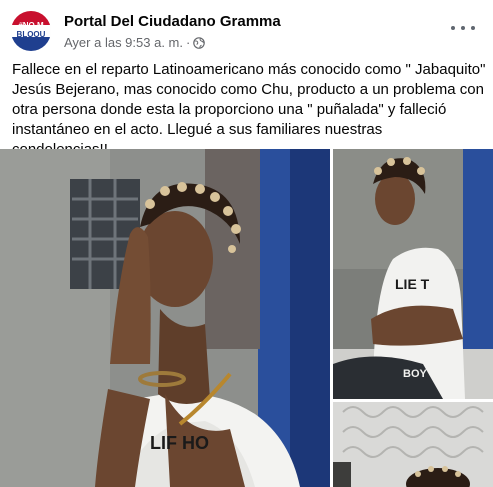 This screenshot has height=487, width=493. Describe the element at coordinates (31, 34) in the screenshot. I see `avatar-text-line-2: BLOQU` at that location.